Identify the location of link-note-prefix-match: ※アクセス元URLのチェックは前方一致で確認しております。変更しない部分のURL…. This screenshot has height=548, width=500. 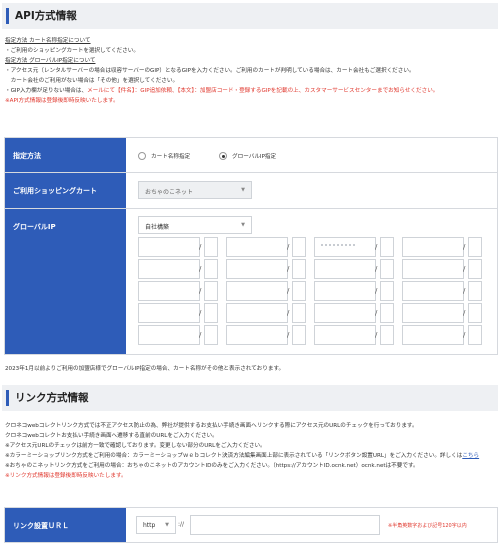
(135, 446).